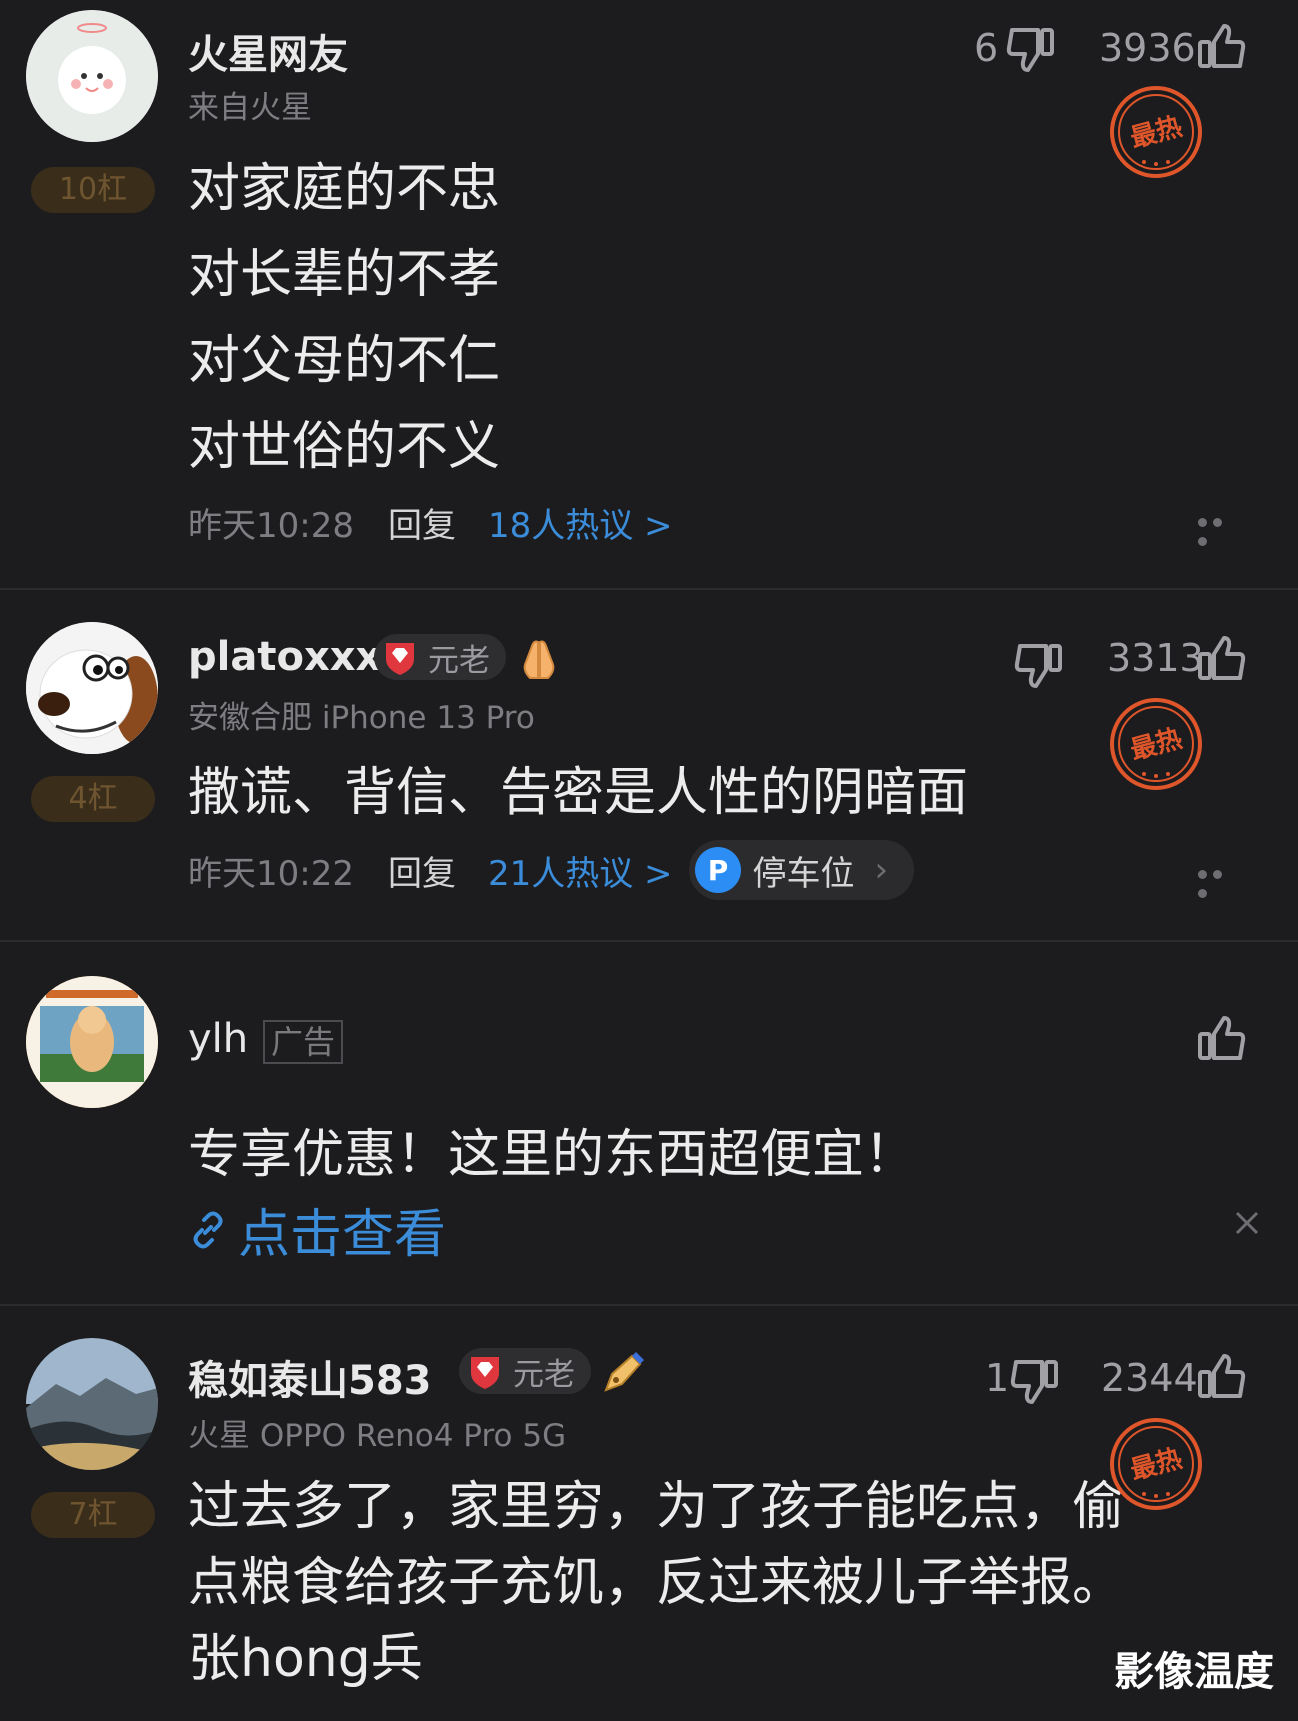 The width and height of the screenshot is (1298, 1721). What do you see at coordinates (986, 48) in the screenshot?
I see `dislike-count: 6` at bounding box center [986, 48].